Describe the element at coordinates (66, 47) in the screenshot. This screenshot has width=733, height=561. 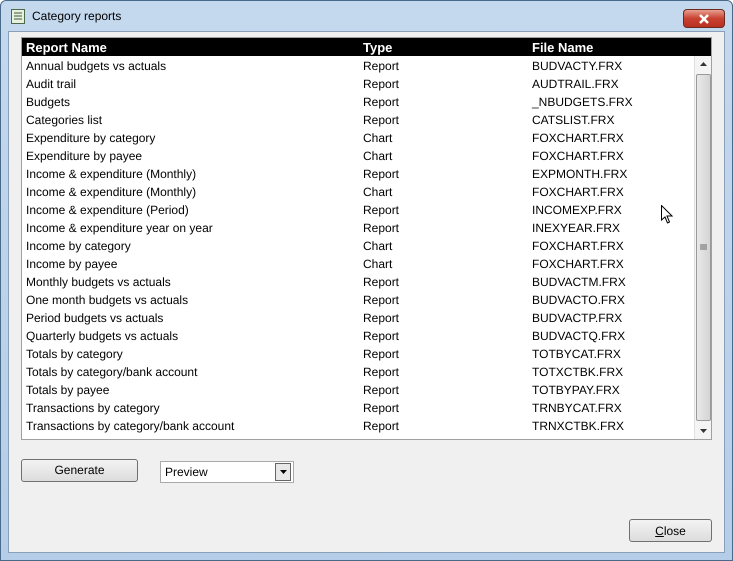
I see `column-header: Report Name` at that location.